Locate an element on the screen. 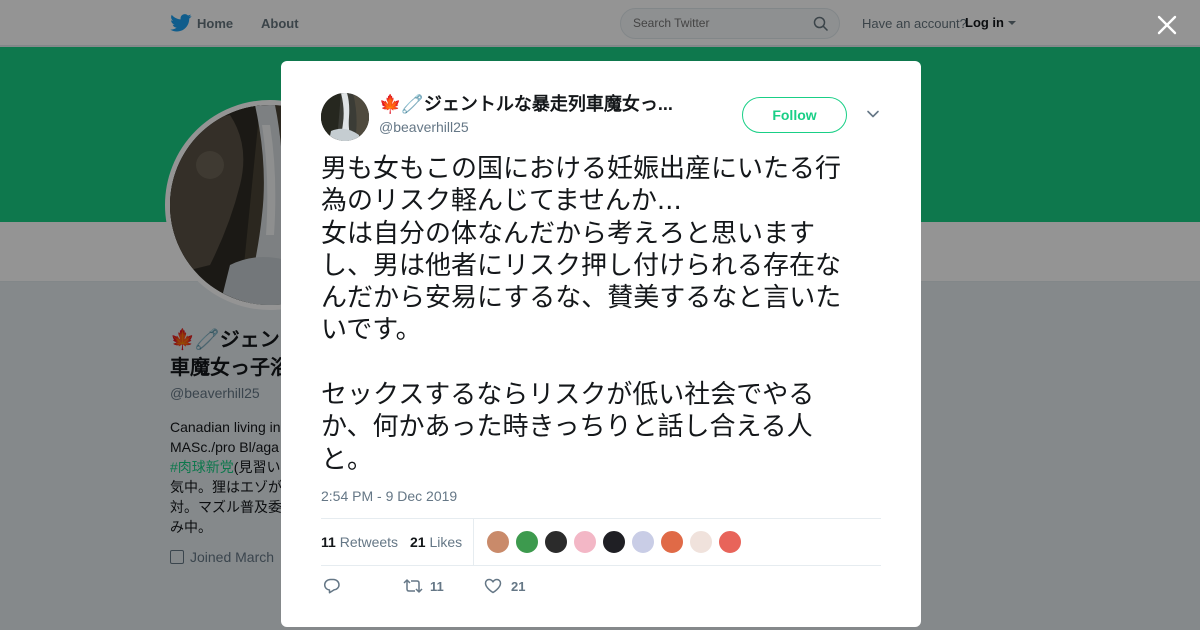 Image resolution: width=1200 pixels, height=630 pixels. waterfall-photo is located at coordinates (345, 117).